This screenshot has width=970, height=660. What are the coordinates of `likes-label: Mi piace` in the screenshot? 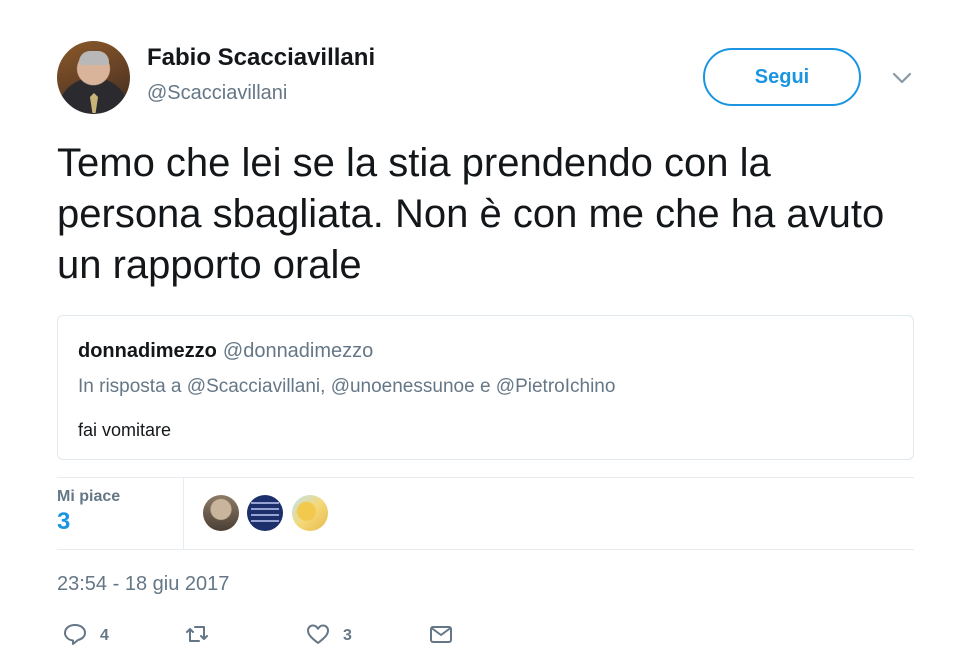 It's located at (88, 497).